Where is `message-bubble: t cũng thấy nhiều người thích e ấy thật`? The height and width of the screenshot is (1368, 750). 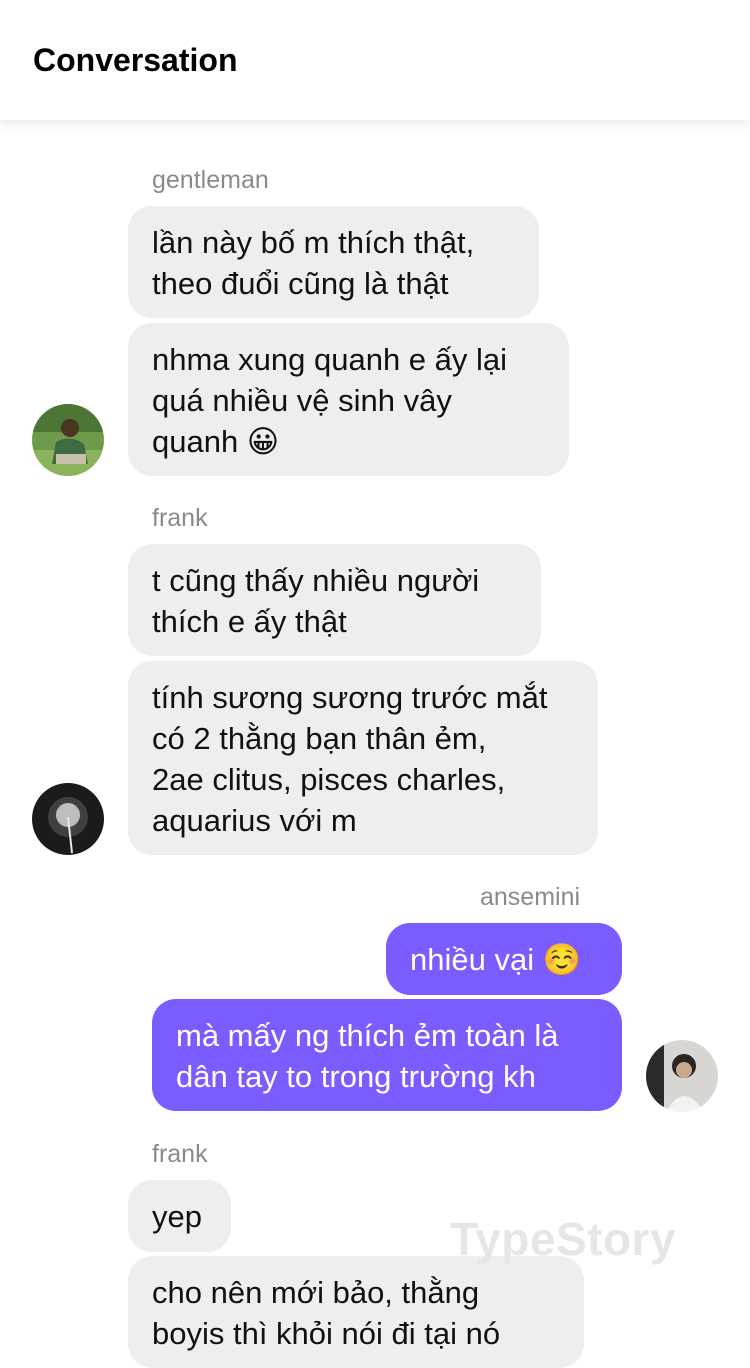 message-bubble: t cũng thấy nhiều người thích e ấy thật is located at coordinates (334, 600).